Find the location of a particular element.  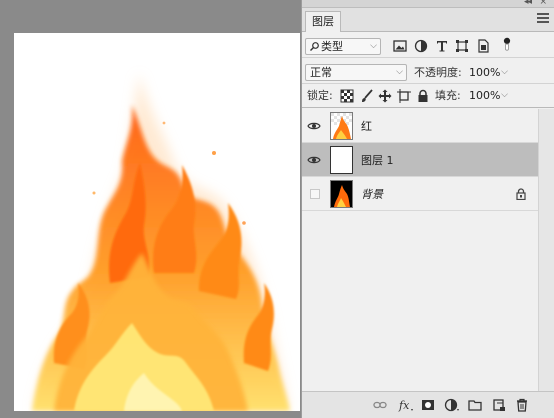

filter-toggle-icon is located at coordinates (507, 44).